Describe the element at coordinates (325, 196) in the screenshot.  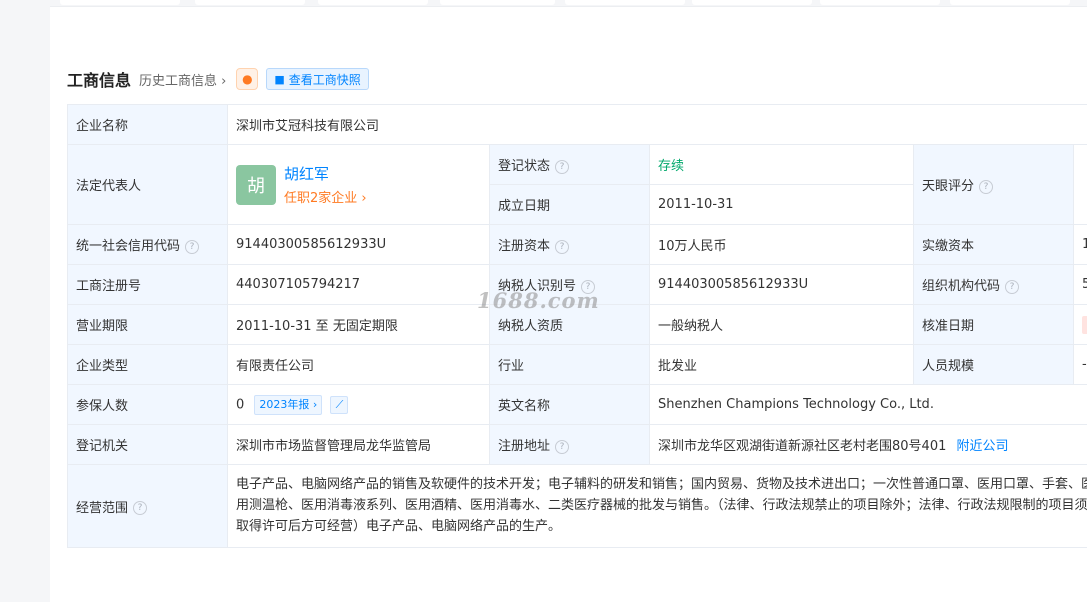
I see `legal-rep-companies-link: 任职2家企业 ›` at that location.